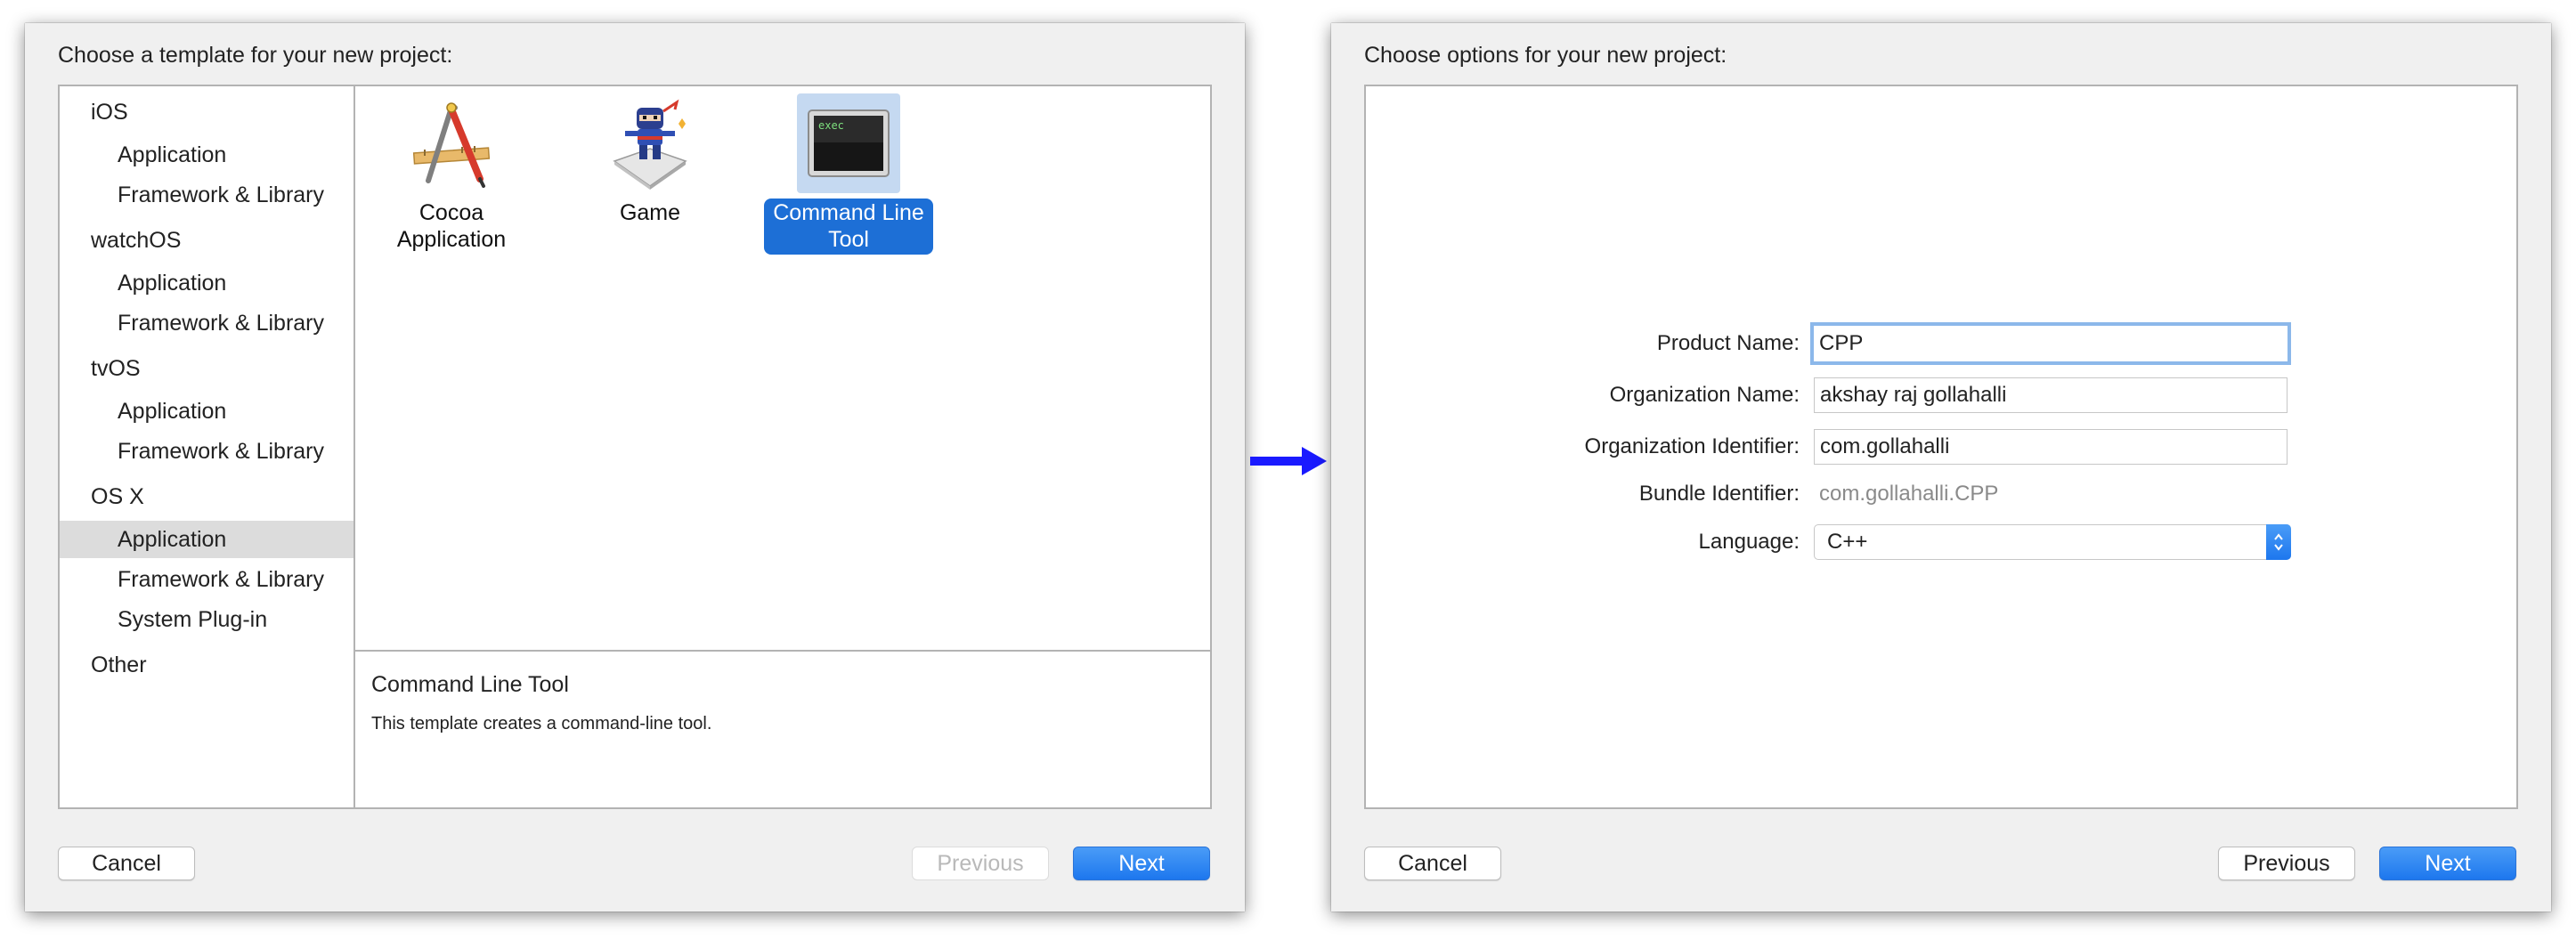 The image size is (2576, 940). Describe the element at coordinates (451, 226) in the screenshot. I see `template-label: Cocoa Application` at that location.